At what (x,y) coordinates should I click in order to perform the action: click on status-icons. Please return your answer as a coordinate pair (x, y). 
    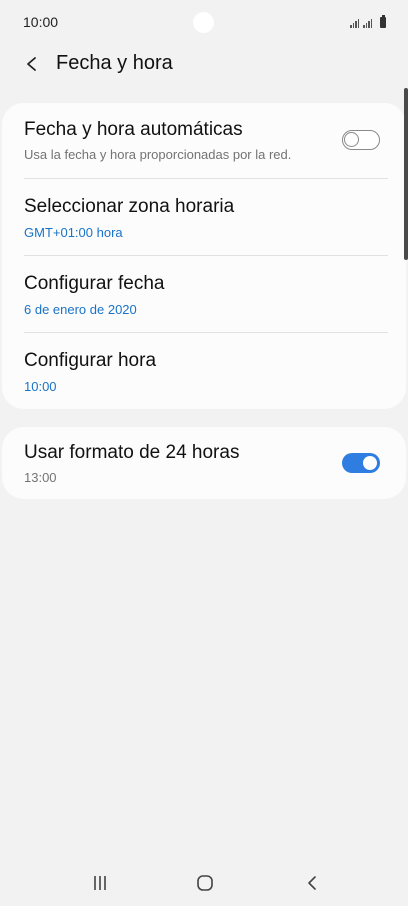
    Looking at the image, I should click on (368, 21).